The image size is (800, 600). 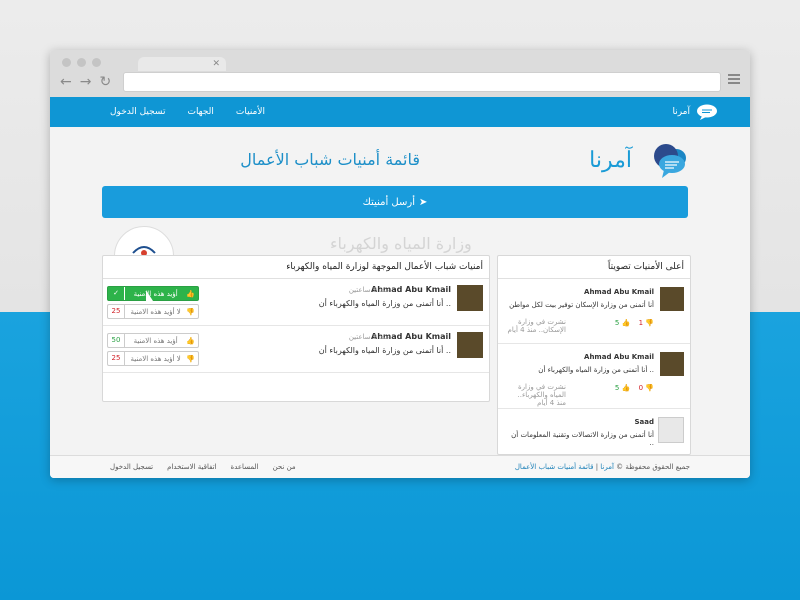 I want to click on send-label: أرسل أمنيتك, so click(x=388, y=202).